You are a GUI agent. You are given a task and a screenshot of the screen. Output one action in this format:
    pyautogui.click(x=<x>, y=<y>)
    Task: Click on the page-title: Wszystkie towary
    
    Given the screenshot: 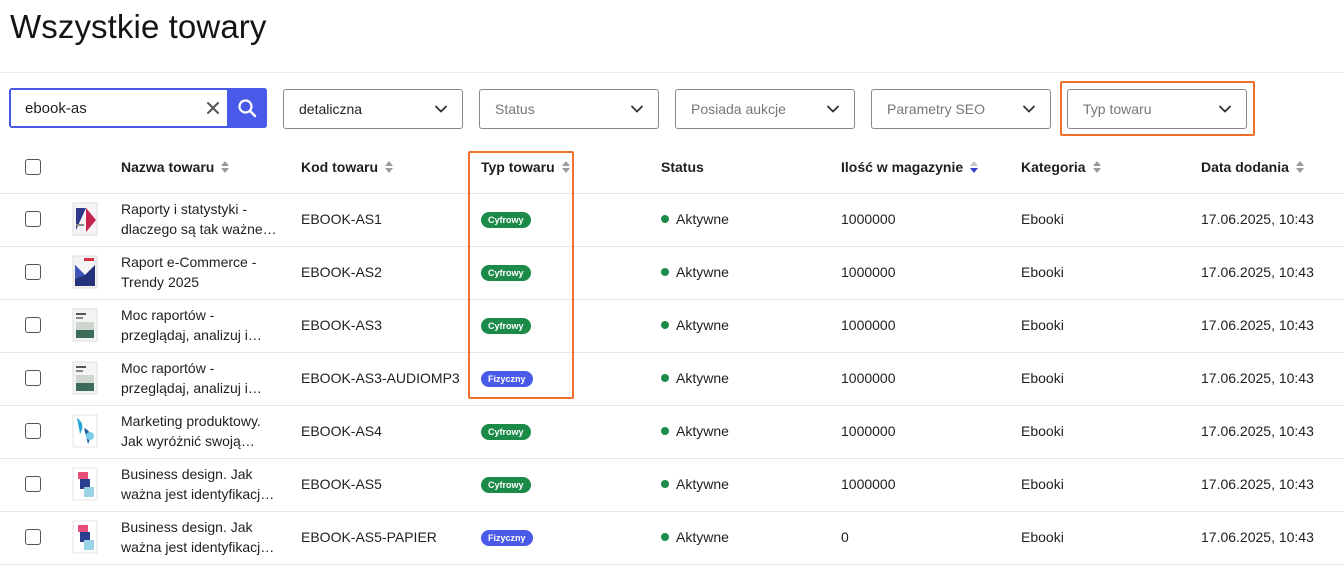 What is the action you would take?
    pyautogui.click(x=138, y=26)
    